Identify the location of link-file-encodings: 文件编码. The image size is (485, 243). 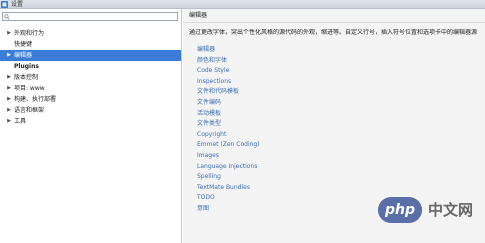
(228, 103).